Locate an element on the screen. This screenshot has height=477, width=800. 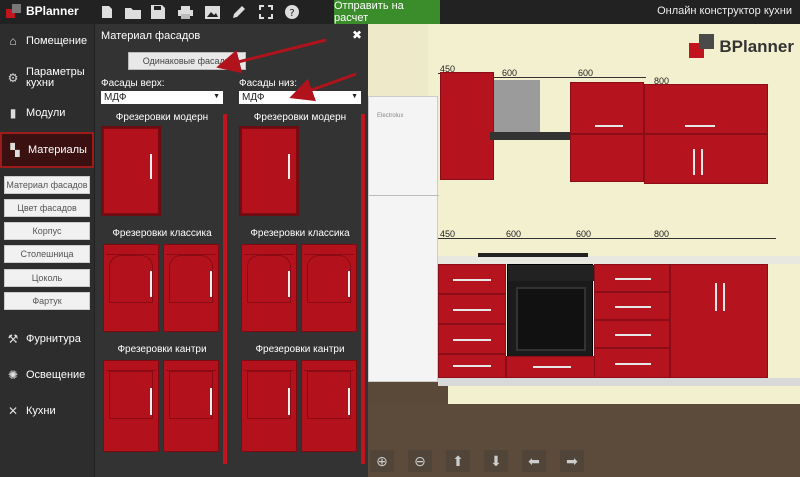
subitem-plinth: Цоколь is located at coordinates (47, 278).